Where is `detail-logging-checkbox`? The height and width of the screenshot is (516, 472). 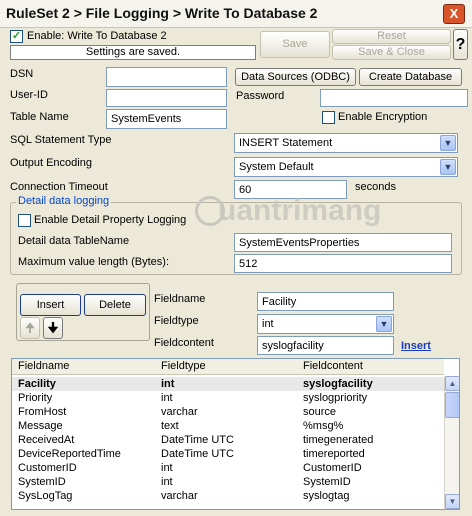 detail-logging-checkbox is located at coordinates (24, 220).